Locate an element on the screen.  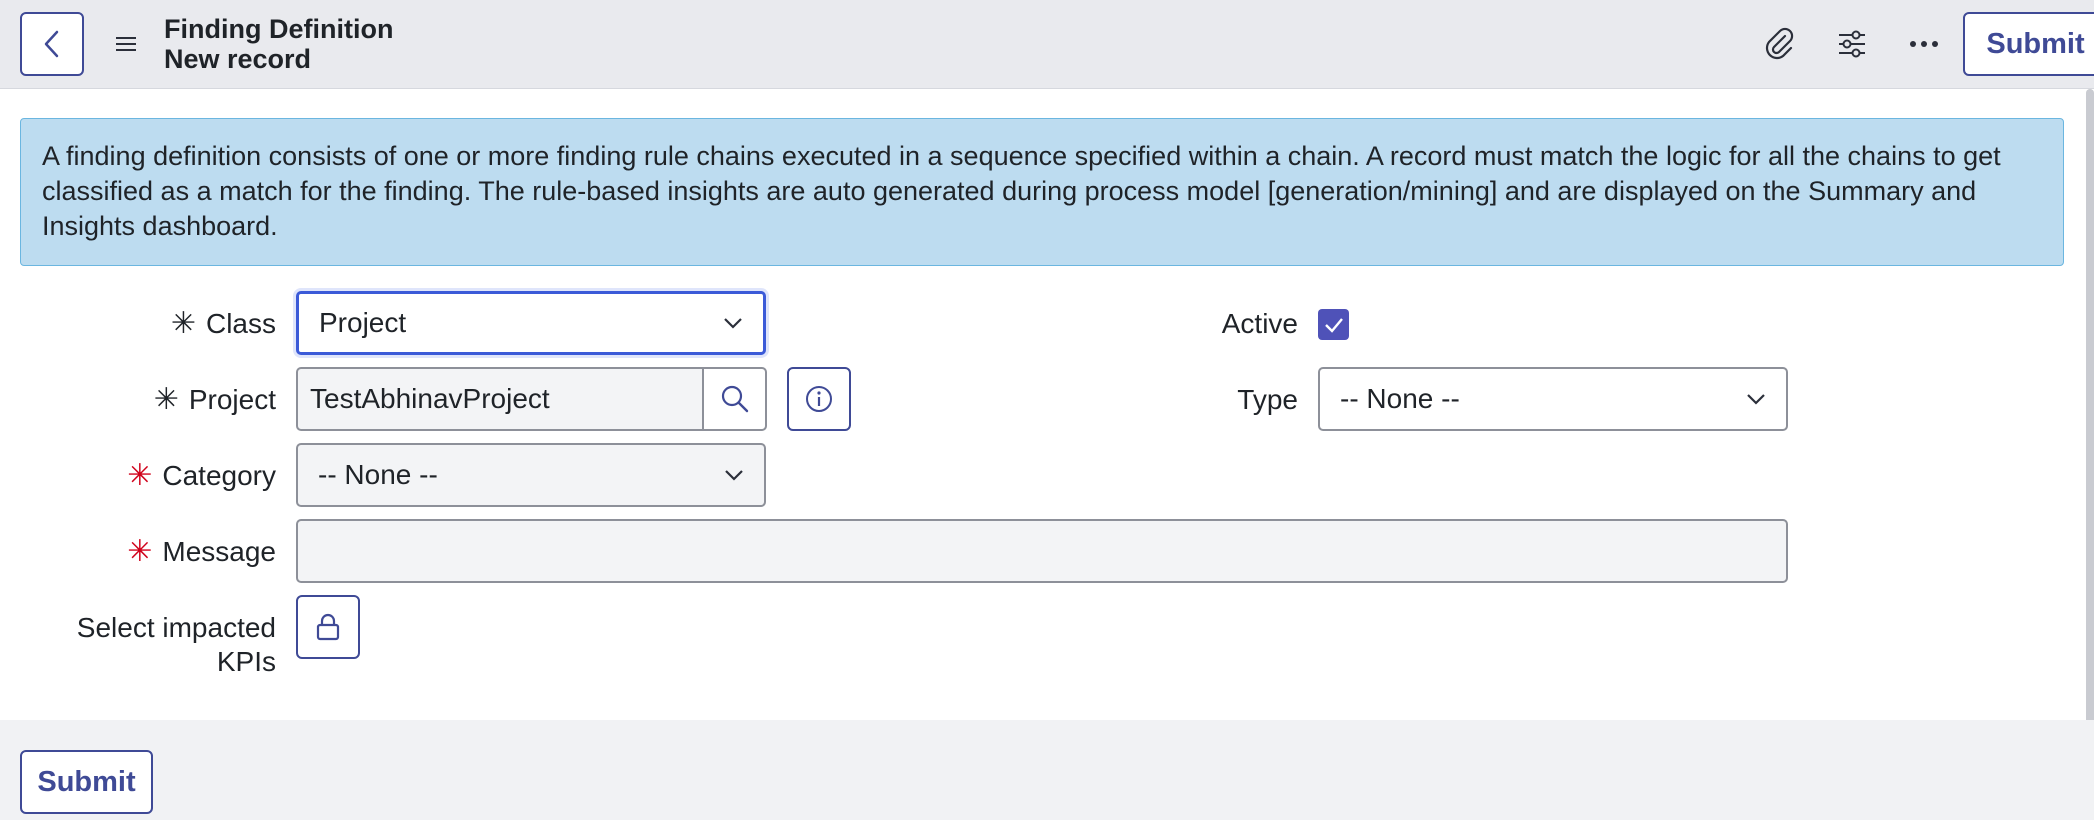
category-select: -- None -- is located at coordinates (531, 475).